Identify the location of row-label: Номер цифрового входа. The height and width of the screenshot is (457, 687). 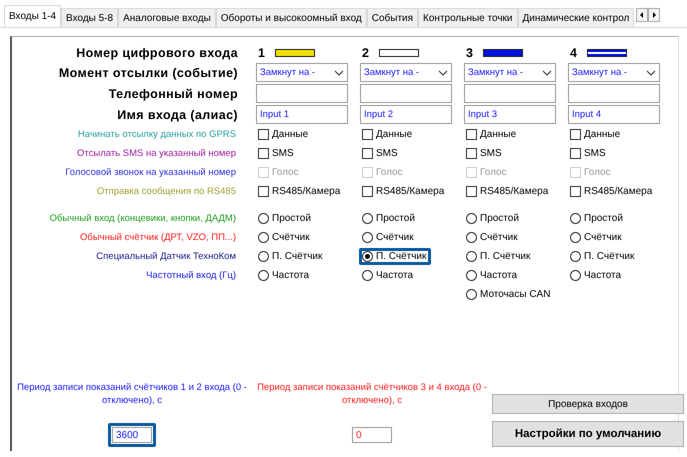
(157, 53).